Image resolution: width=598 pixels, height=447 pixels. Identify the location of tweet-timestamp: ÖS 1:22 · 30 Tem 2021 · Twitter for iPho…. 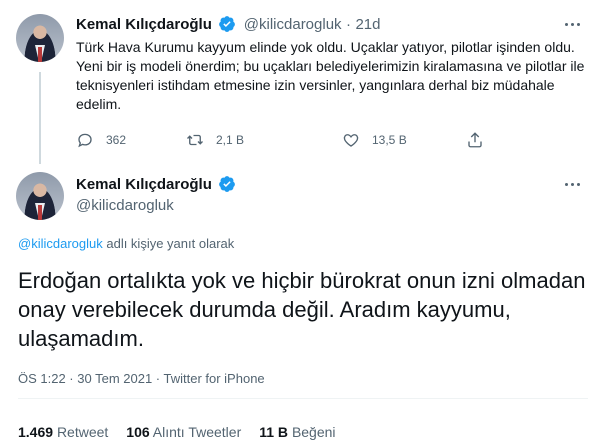
(141, 378).